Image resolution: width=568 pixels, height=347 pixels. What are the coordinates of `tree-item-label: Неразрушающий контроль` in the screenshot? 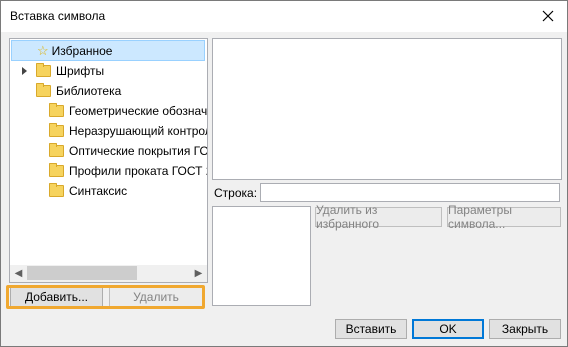 It's located at (138, 131).